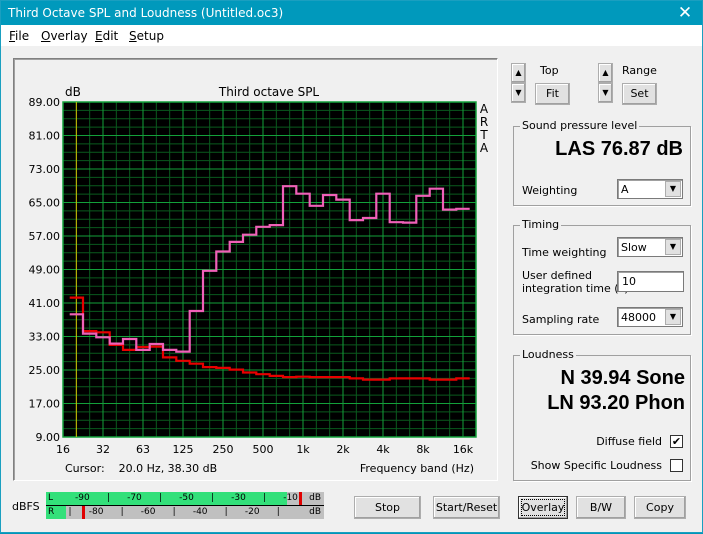 The image size is (703, 534). Describe the element at coordinates (69, 36) in the screenshot. I see `menu-overlay-rest: verlay` at that location.